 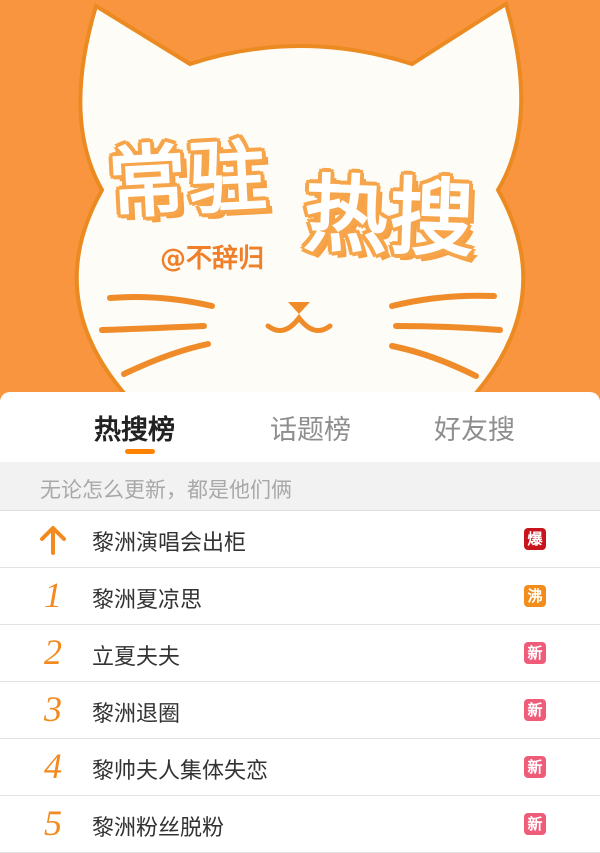 I want to click on list-item: 1 黎洲夏凉思 沸, so click(x=300, y=596).